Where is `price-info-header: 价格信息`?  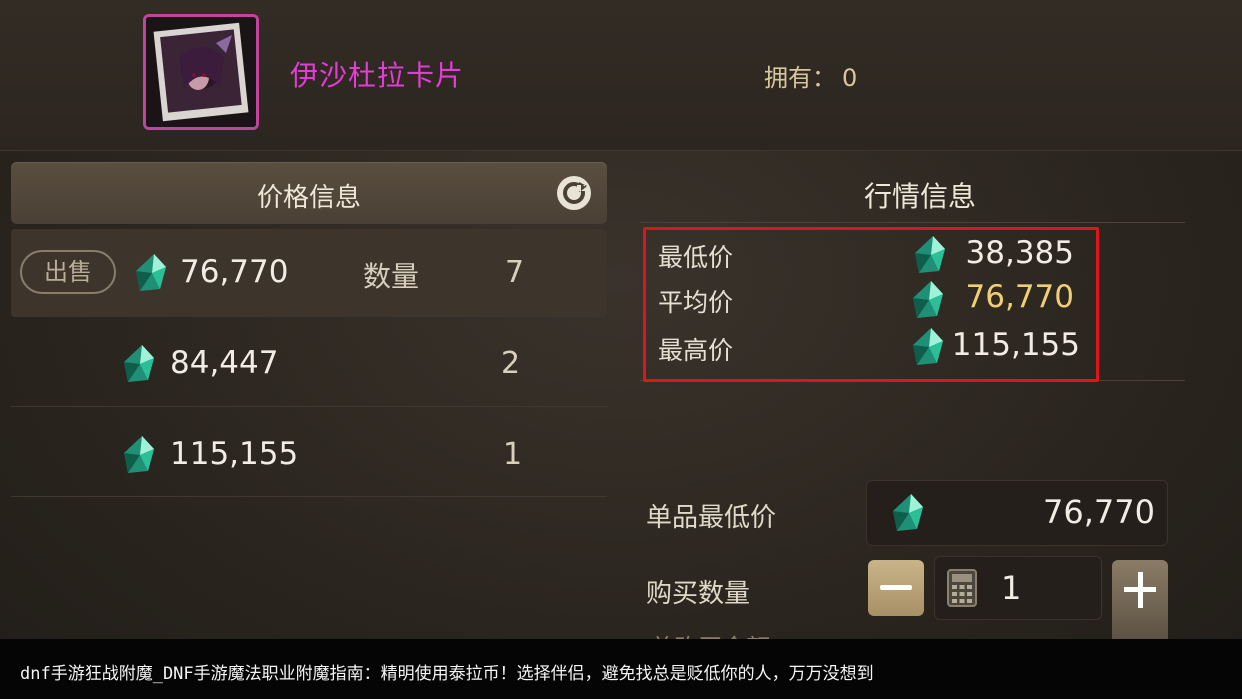 price-info-header: 价格信息 is located at coordinates (309, 193).